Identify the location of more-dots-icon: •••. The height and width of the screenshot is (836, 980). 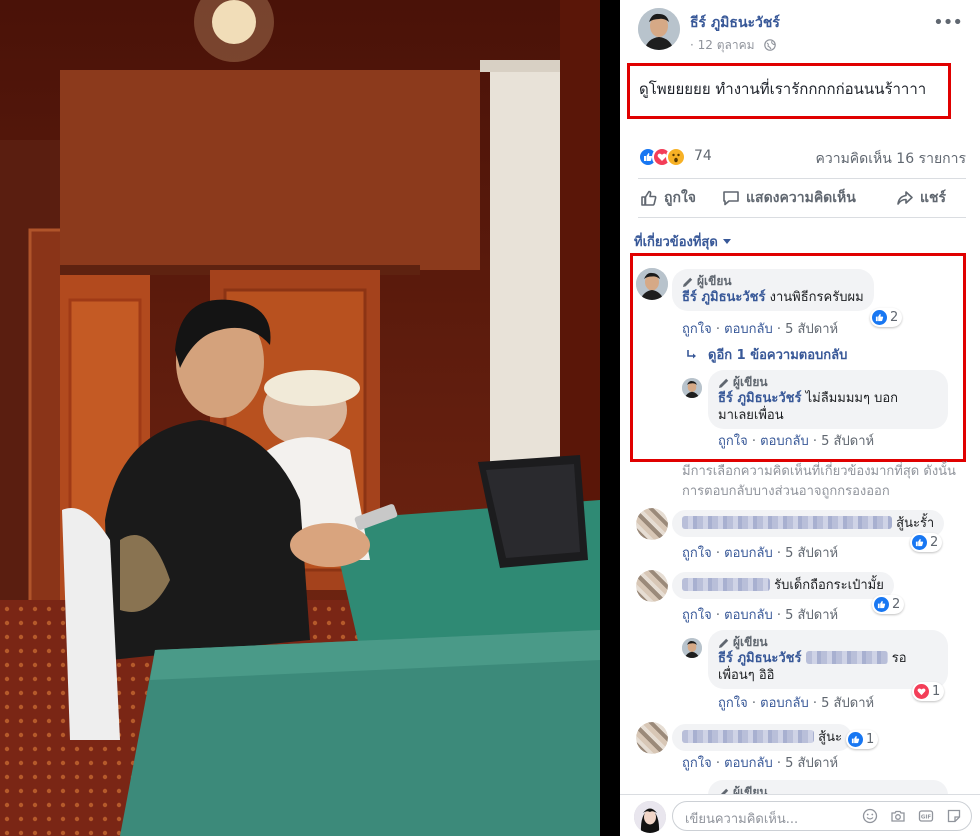
(948, 23).